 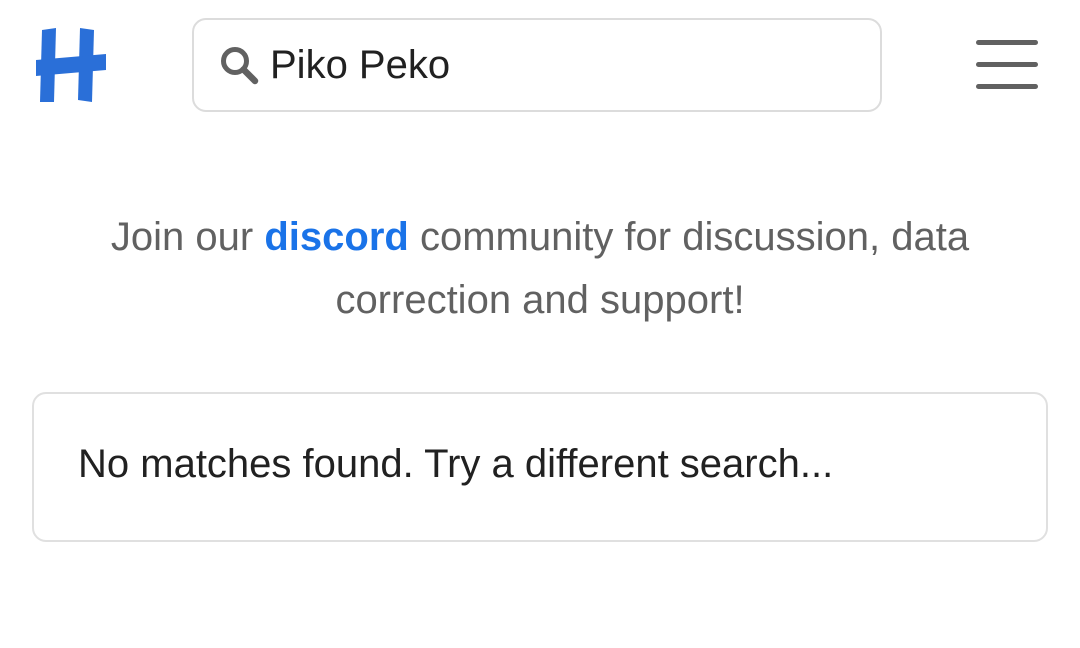 I want to click on search-input, so click(x=560, y=65).